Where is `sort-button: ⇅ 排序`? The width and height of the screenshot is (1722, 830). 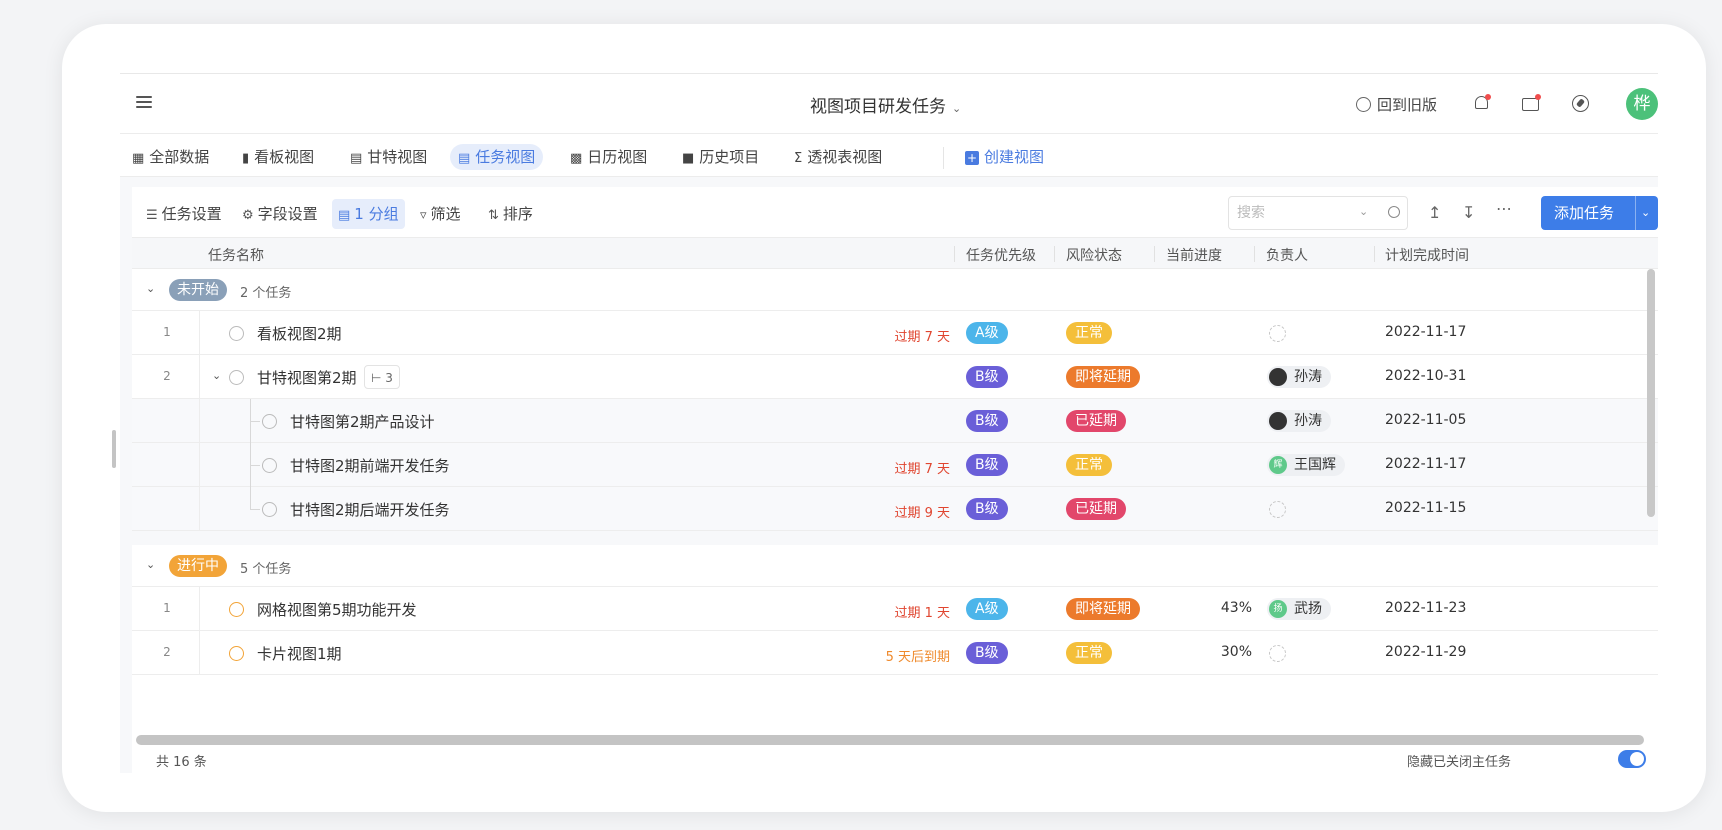 sort-button: ⇅ 排序 is located at coordinates (510, 214).